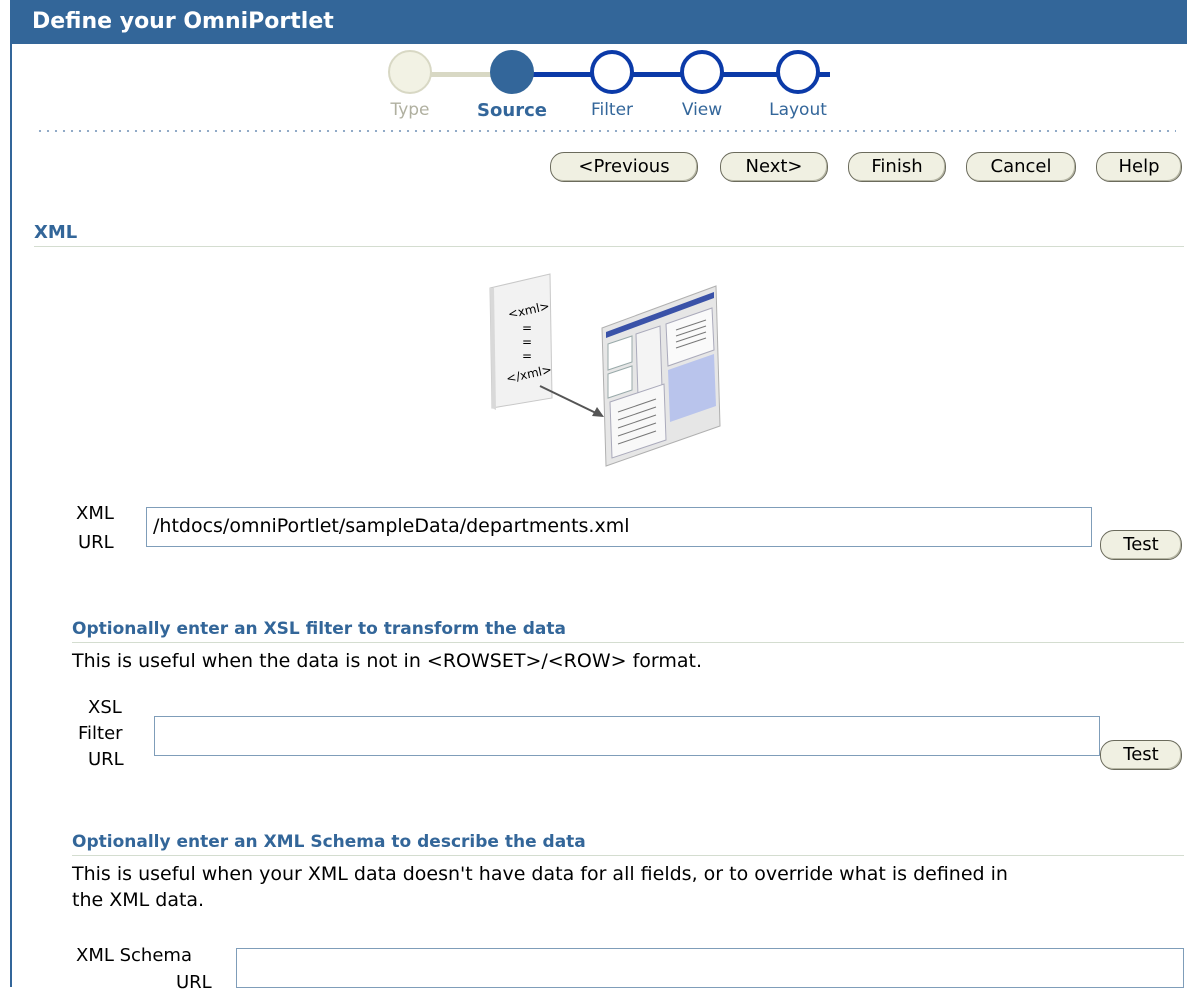  What do you see at coordinates (1141, 755) in the screenshot?
I see `xsl-filter-test-button: Test` at bounding box center [1141, 755].